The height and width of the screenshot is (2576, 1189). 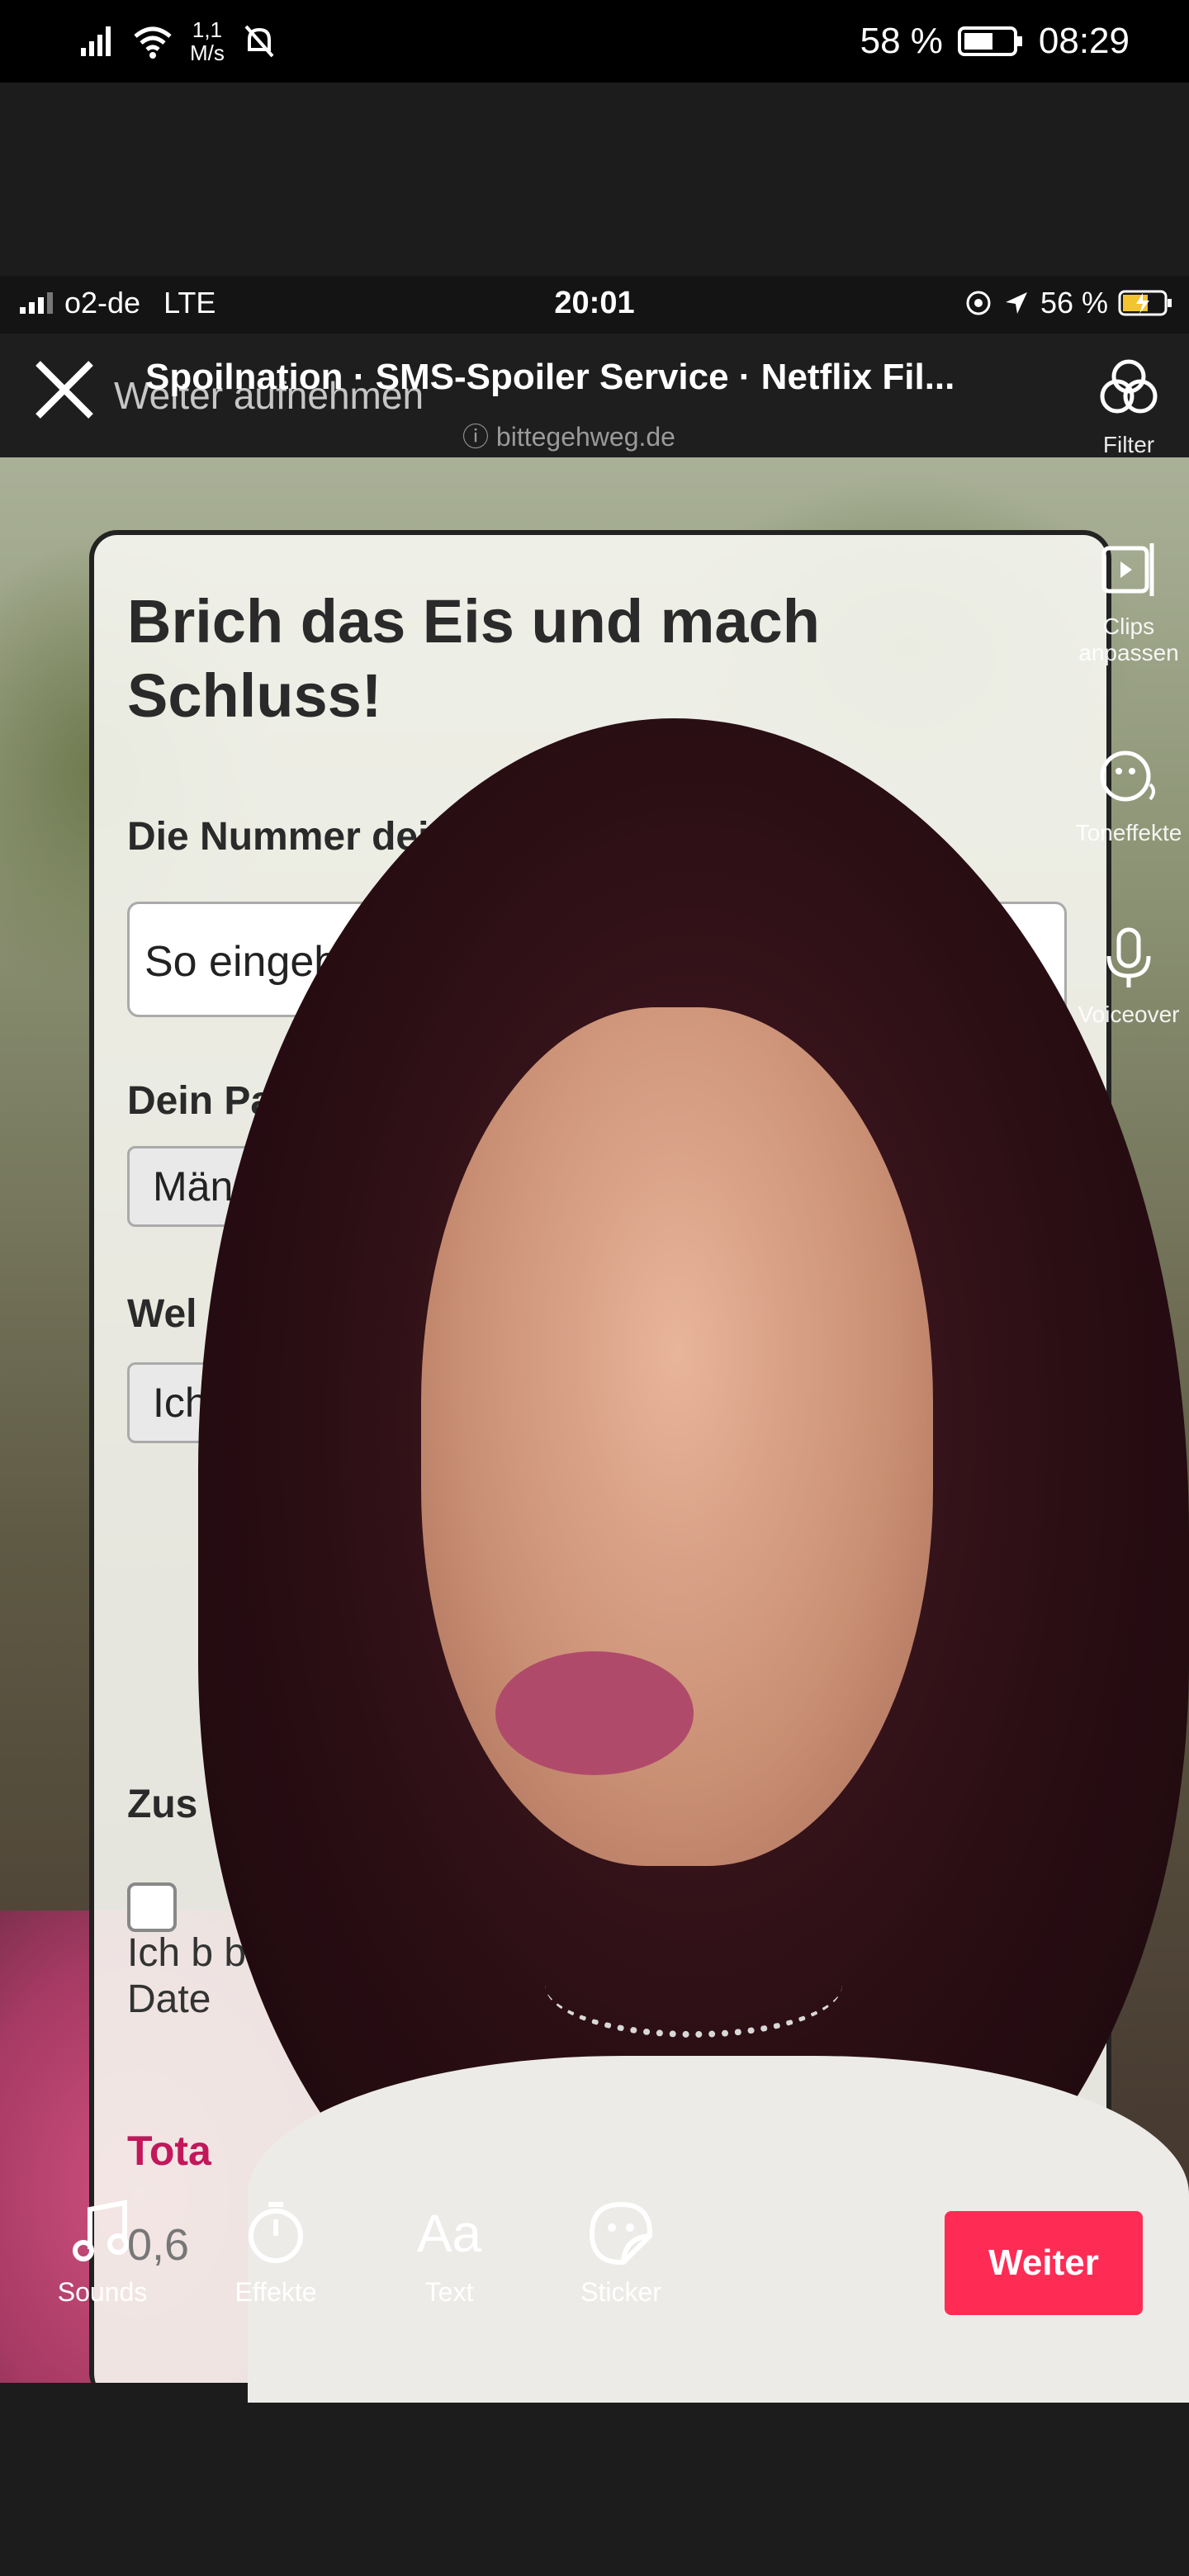 What do you see at coordinates (1129, 1014) in the screenshot?
I see `voiceover-label: Voiceover` at bounding box center [1129, 1014].